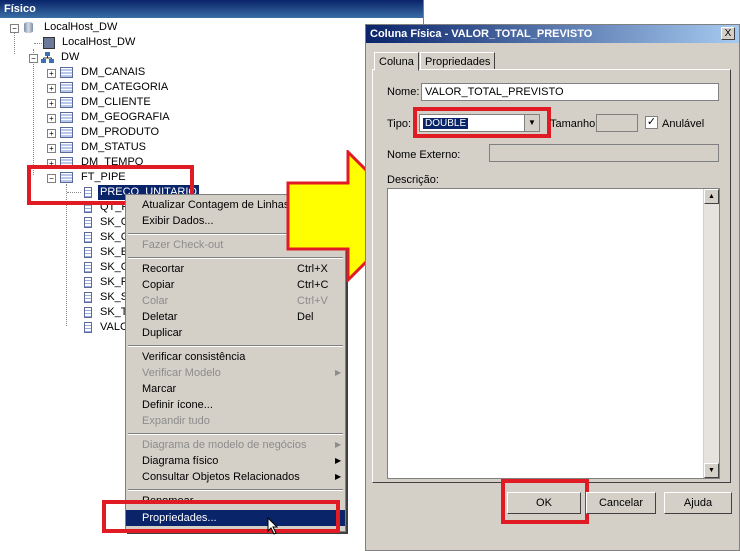  Describe the element at coordinates (458, 61) in the screenshot. I see `tab-properties: Propriedades` at that location.